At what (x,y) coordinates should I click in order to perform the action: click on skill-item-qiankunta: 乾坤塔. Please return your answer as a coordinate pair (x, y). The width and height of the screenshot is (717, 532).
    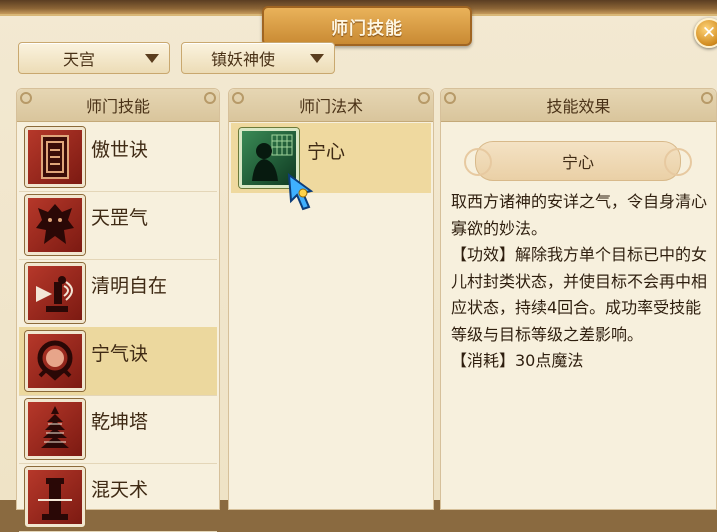
    Looking at the image, I should click on (118, 429).